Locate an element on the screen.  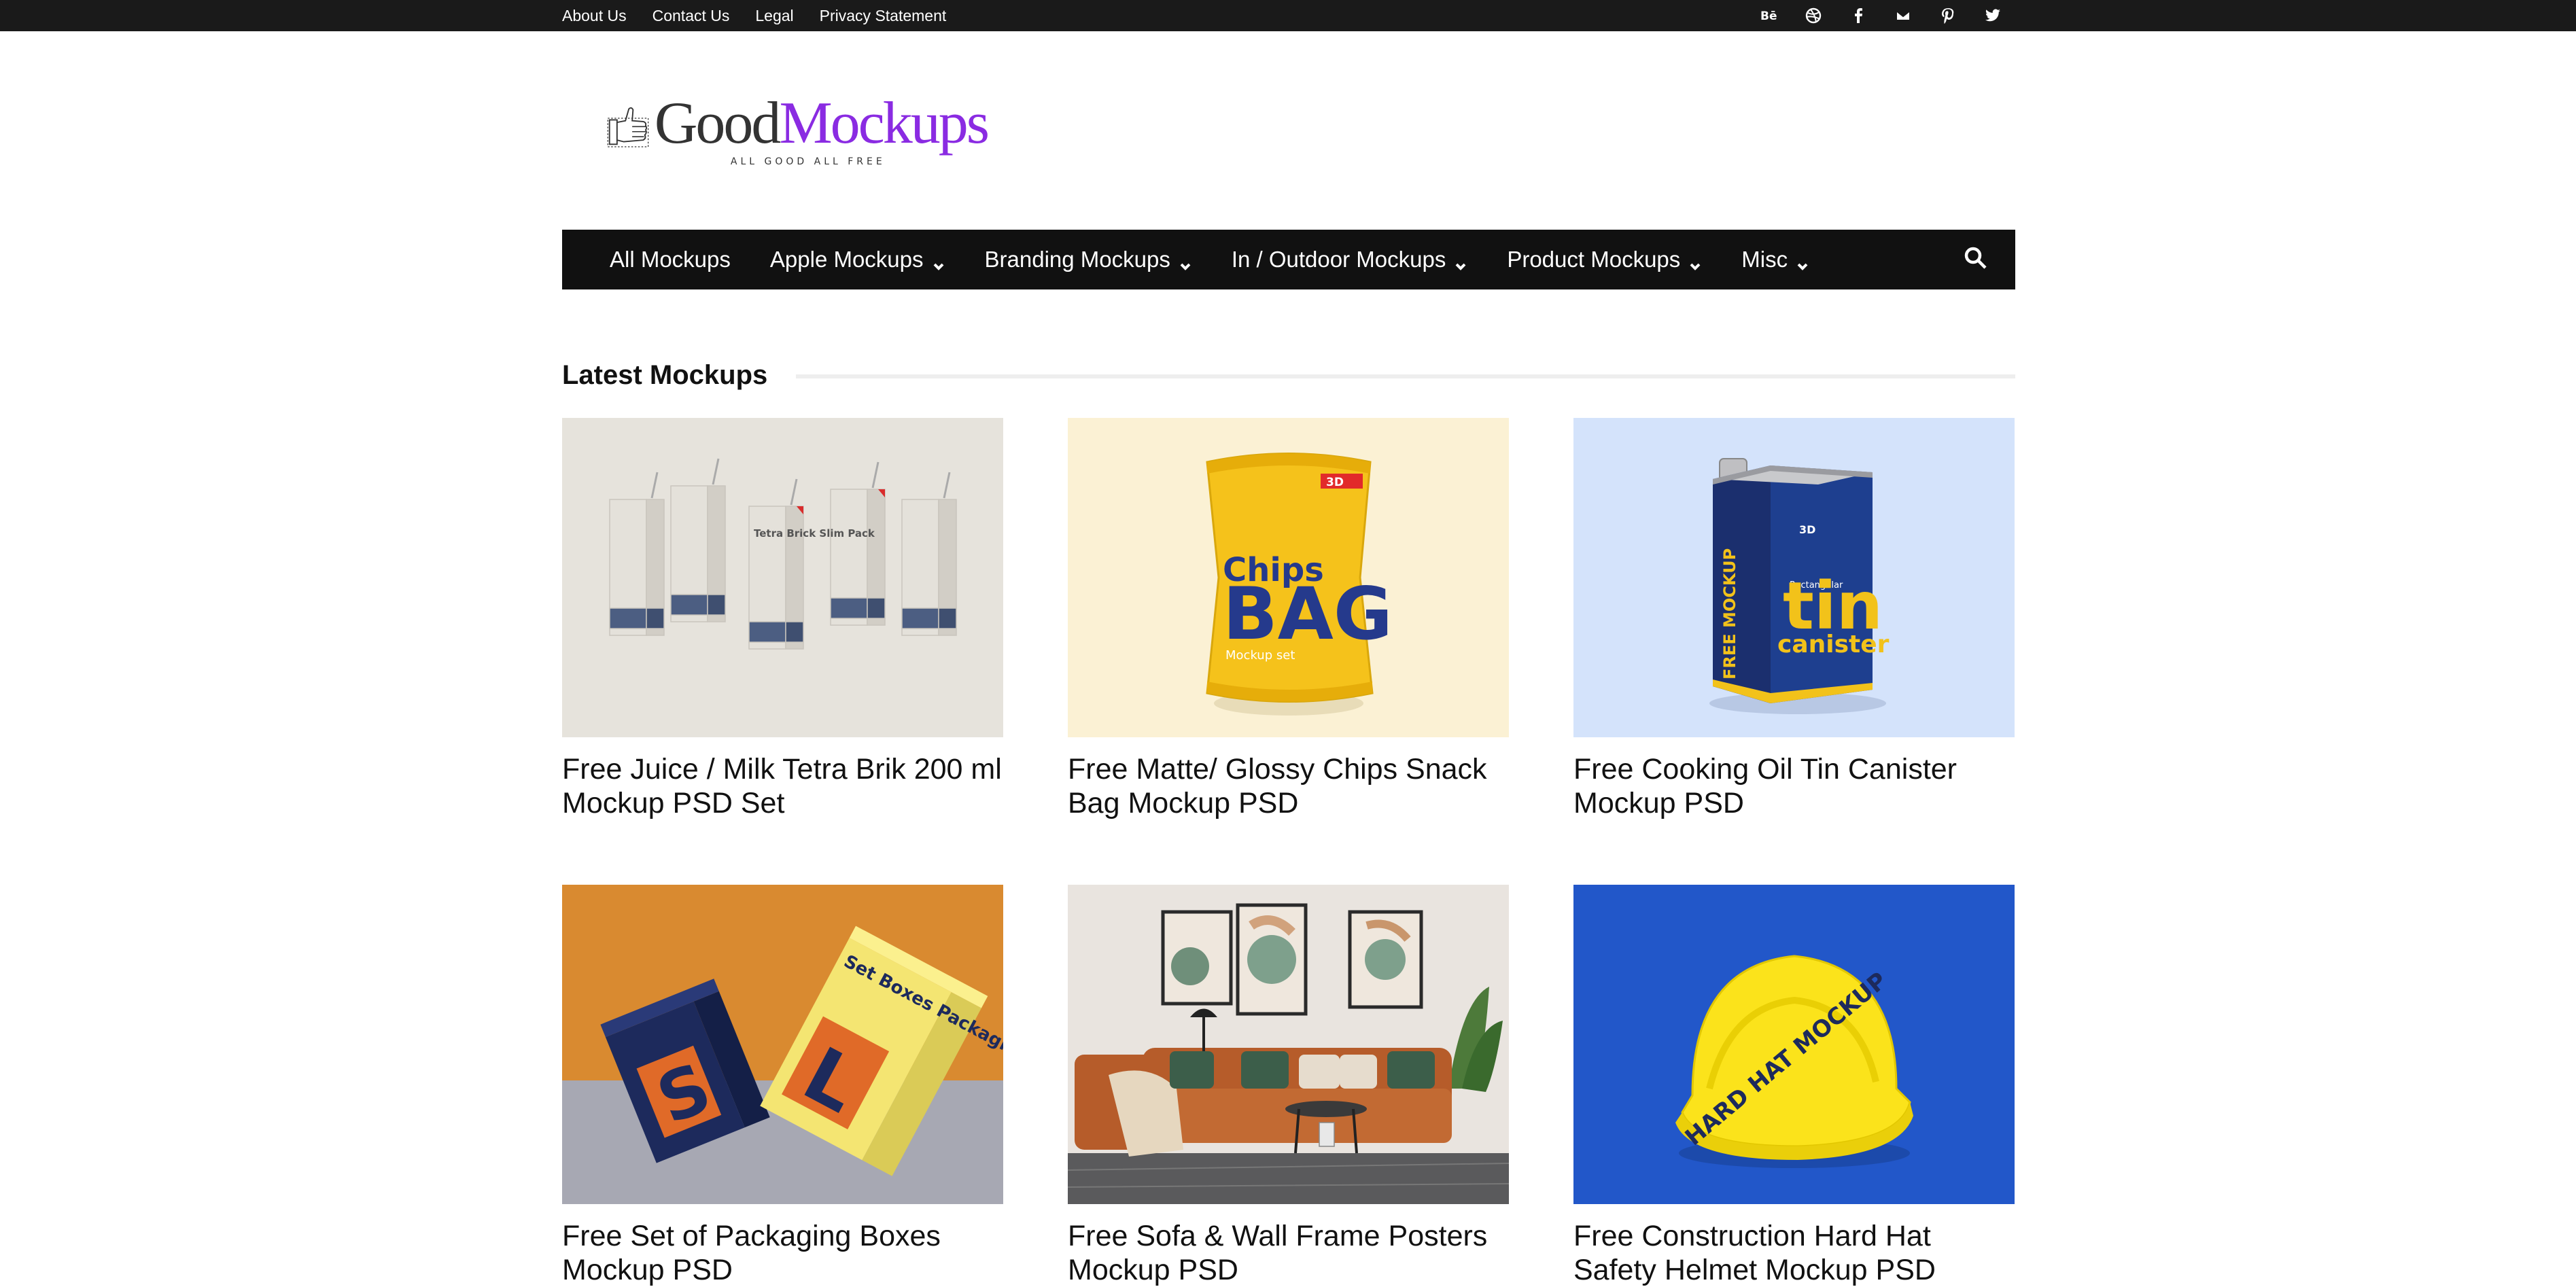
search-button is located at coordinates (1977, 260).